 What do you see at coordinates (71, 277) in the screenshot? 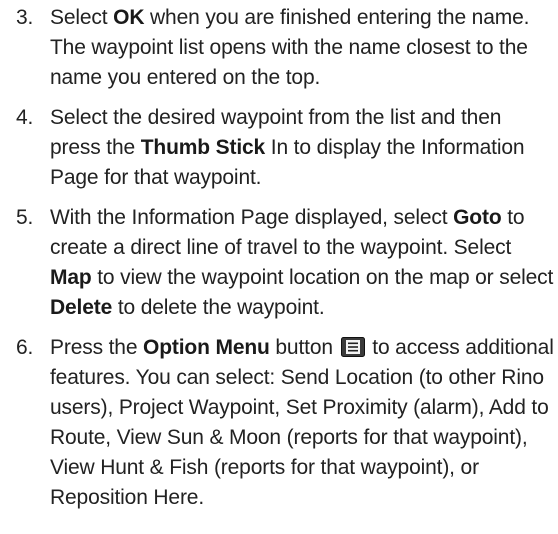
I see `map-keyword: Map` at bounding box center [71, 277].